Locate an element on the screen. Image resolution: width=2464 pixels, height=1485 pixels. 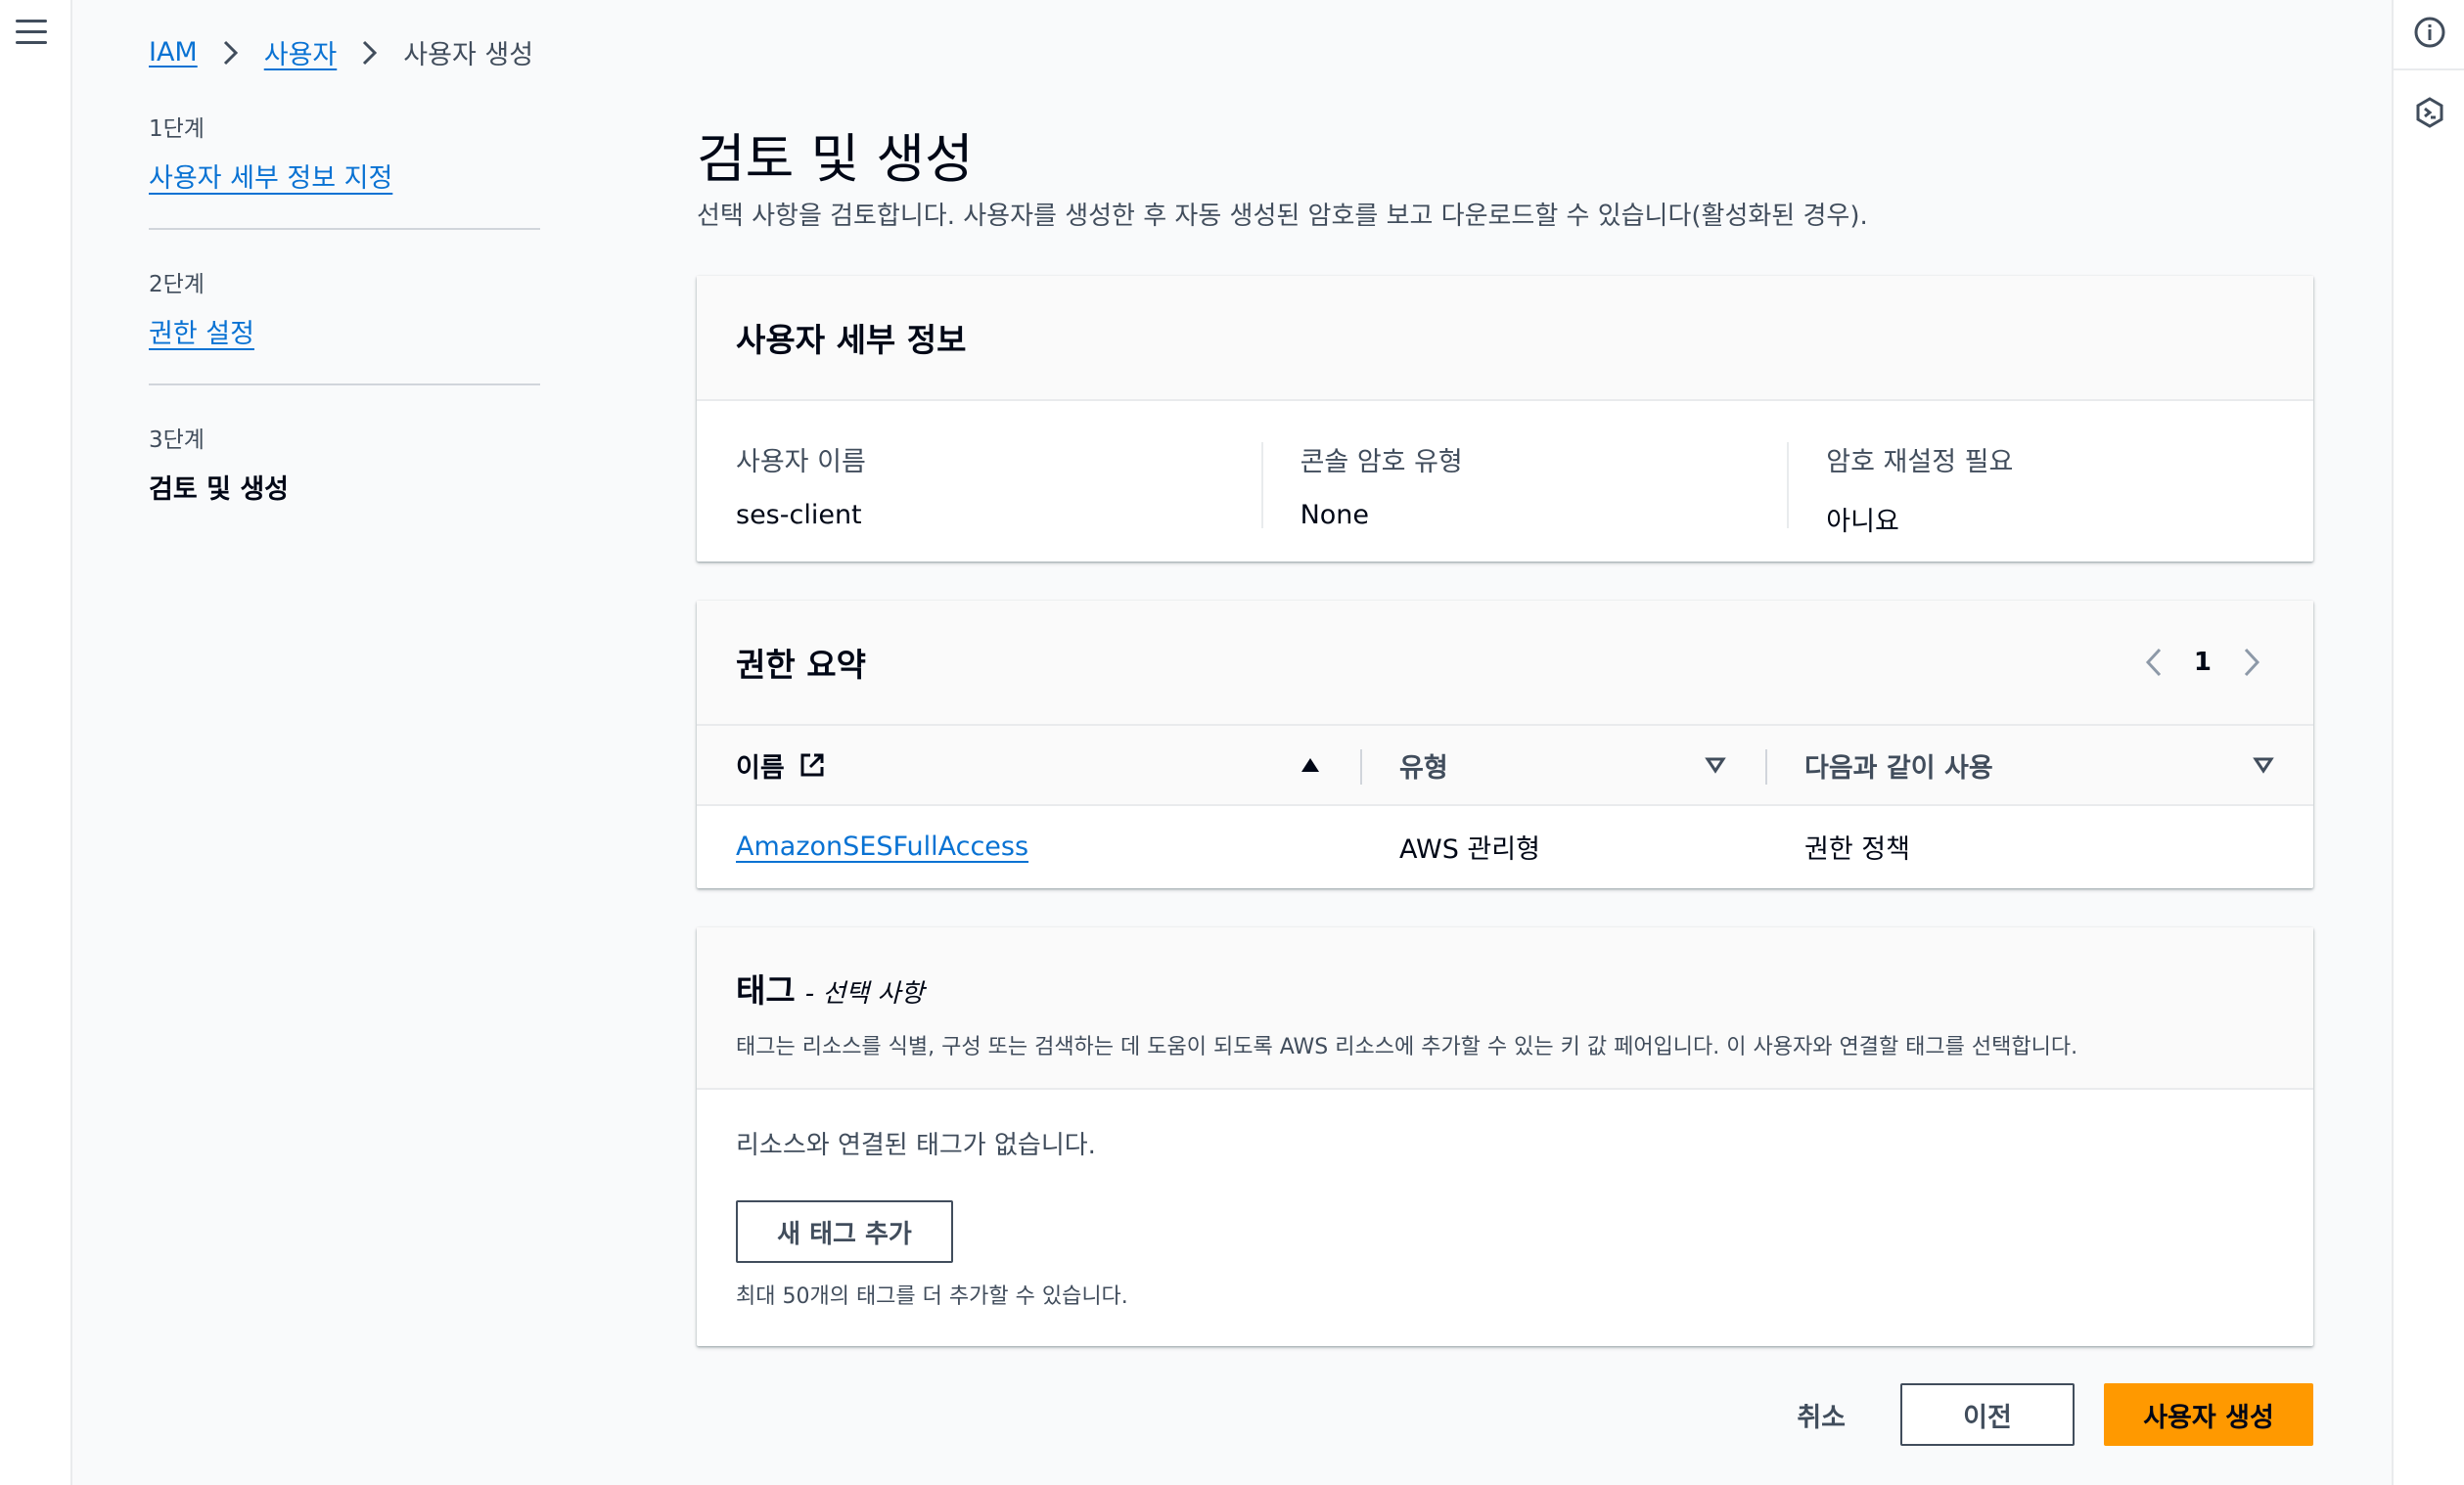
wizard-actions: 취소 이전 사용자 생성 is located at coordinates (2042, 1414).